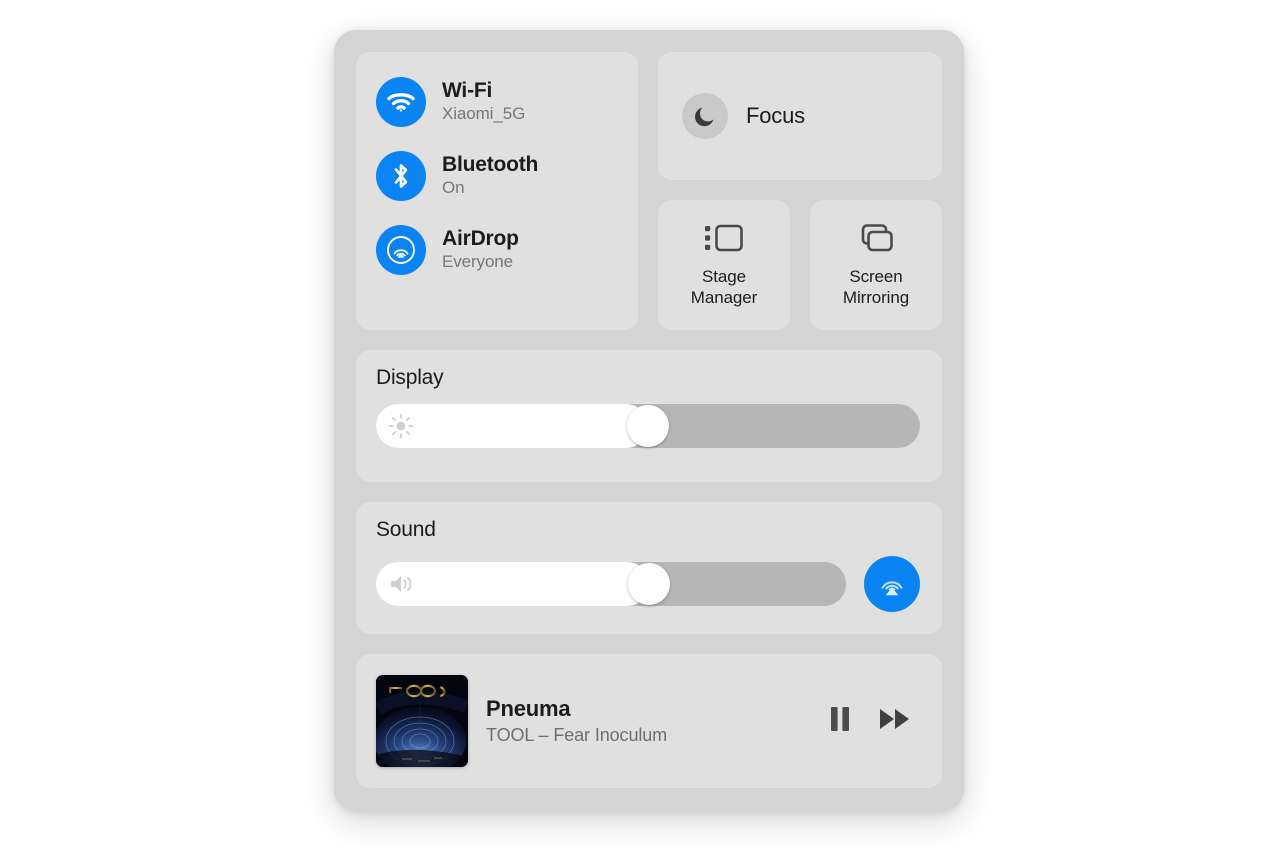 The width and height of the screenshot is (1280, 853). I want to click on connectivity-item-wifi: Wi-Fi Xiaomi_5G, so click(507, 102).